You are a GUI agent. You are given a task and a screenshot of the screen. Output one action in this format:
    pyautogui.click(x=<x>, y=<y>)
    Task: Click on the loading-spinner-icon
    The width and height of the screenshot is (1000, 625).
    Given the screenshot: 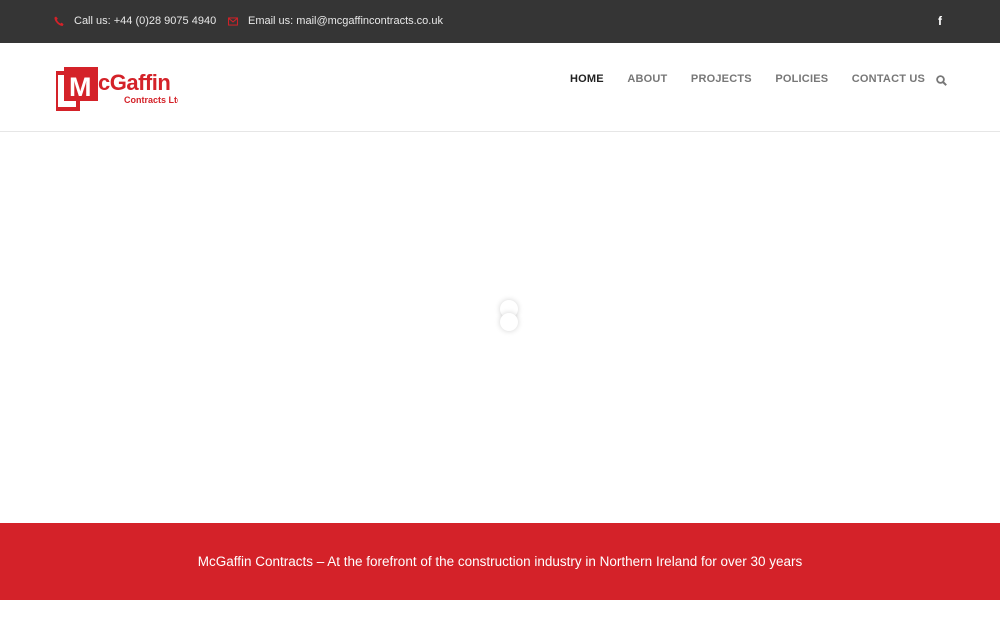 What is the action you would take?
    pyautogui.click(x=509, y=317)
    